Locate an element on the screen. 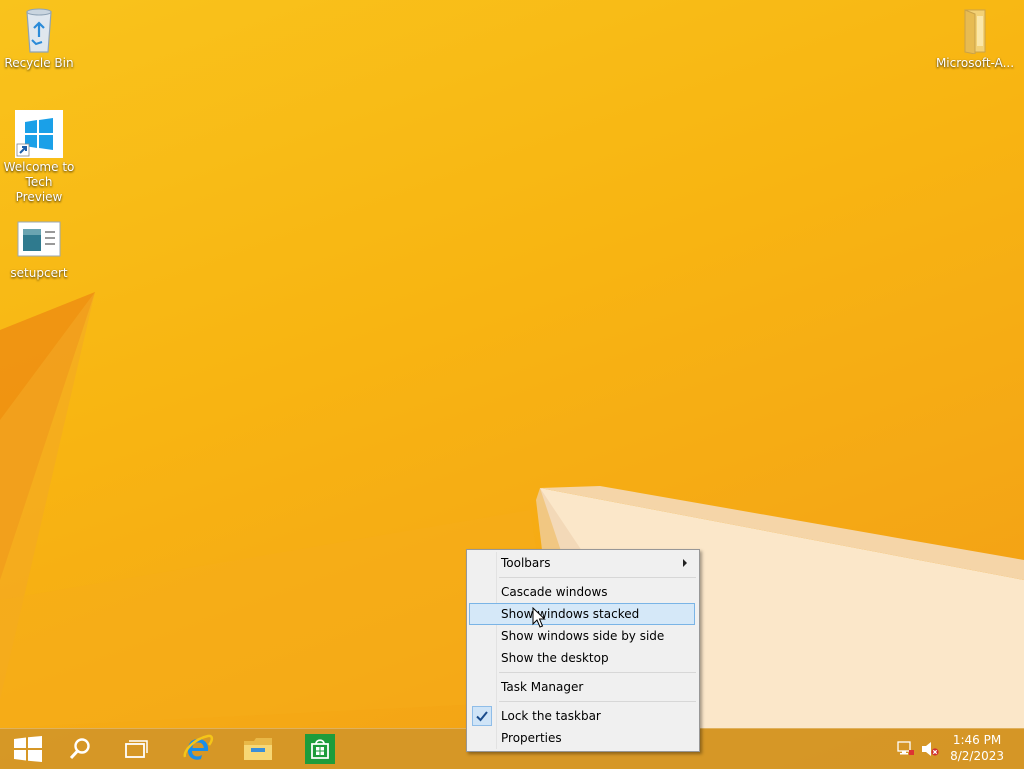 The height and width of the screenshot is (769, 1024). file-explorer-button is located at coordinates (258, 749).